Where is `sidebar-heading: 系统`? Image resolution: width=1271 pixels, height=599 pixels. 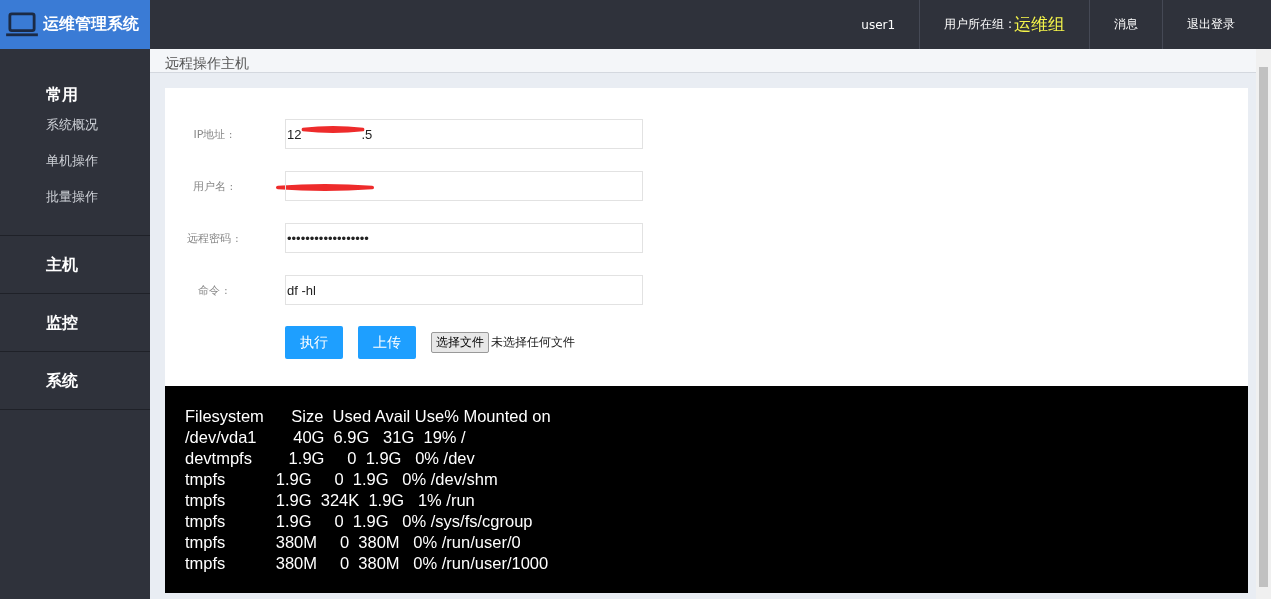
sidebar-heading: 系统 is located at coordinates (98, 380).